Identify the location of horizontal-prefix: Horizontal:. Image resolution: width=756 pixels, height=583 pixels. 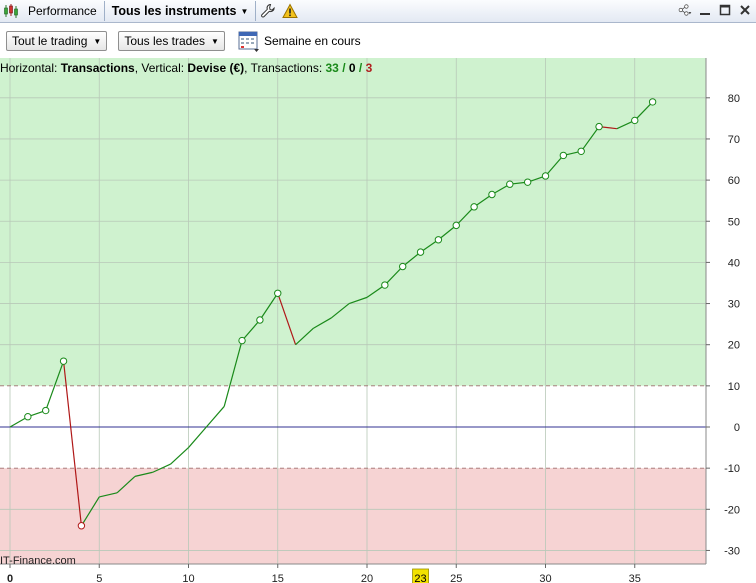
(30, 68).